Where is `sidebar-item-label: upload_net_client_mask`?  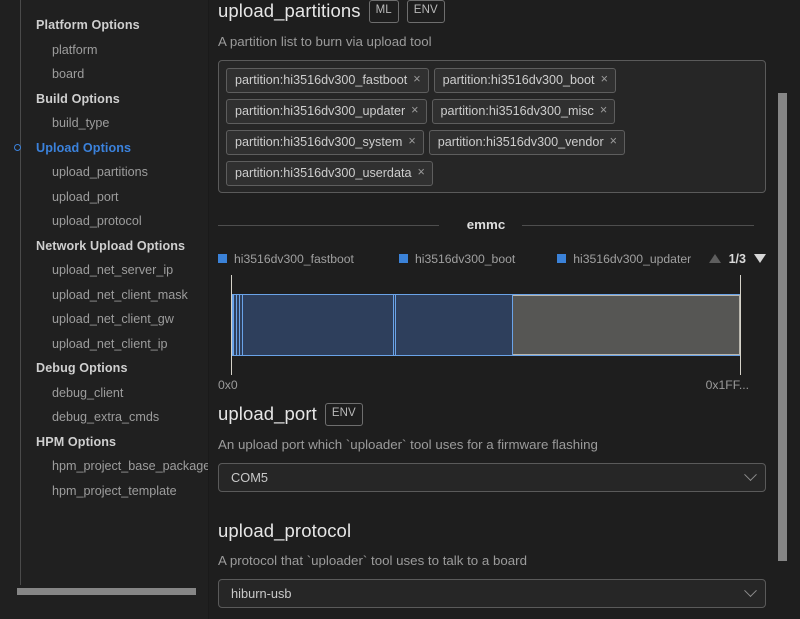
sidebar-item-label: upload_net_client_mask is located at coordinates (120, 294).